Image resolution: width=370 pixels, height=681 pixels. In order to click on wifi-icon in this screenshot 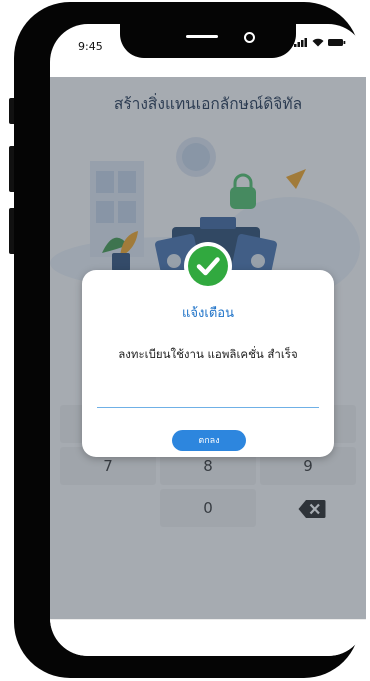, I will do `click(318, 42)`.